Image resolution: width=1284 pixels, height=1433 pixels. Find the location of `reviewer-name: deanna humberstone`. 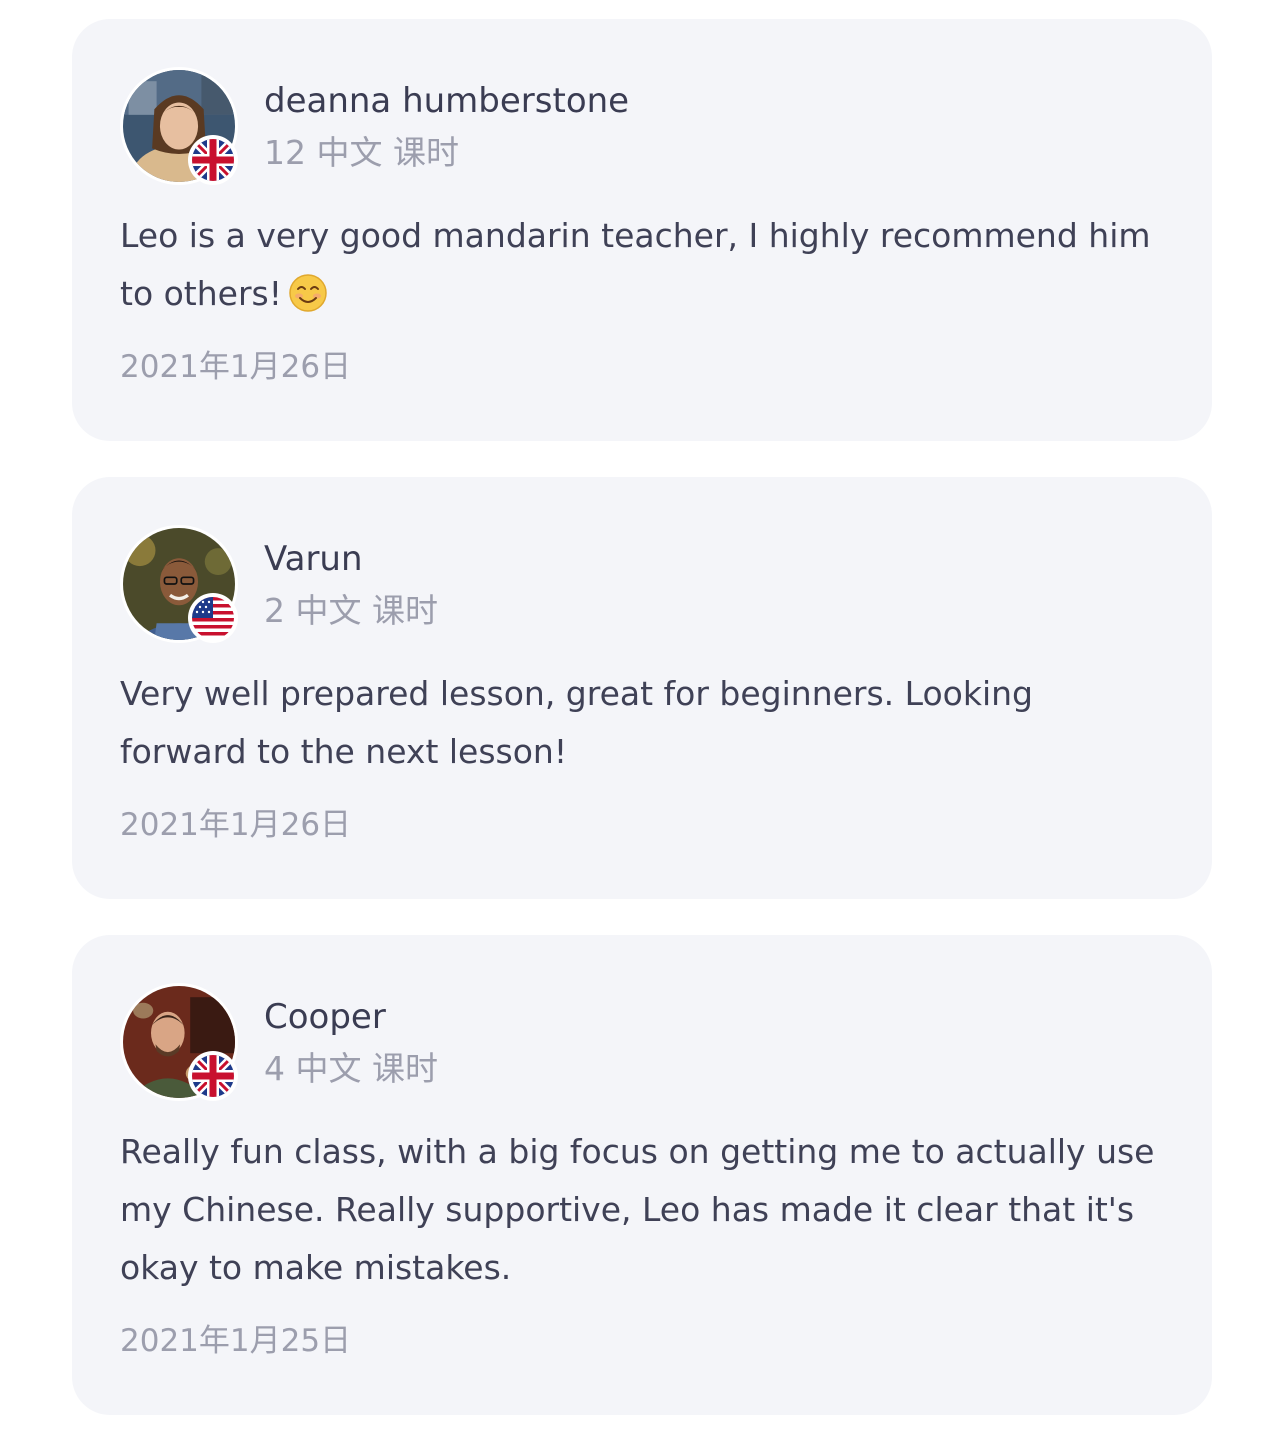

reviewer-name: deanna humberstone is located at coordinates (446, 101).